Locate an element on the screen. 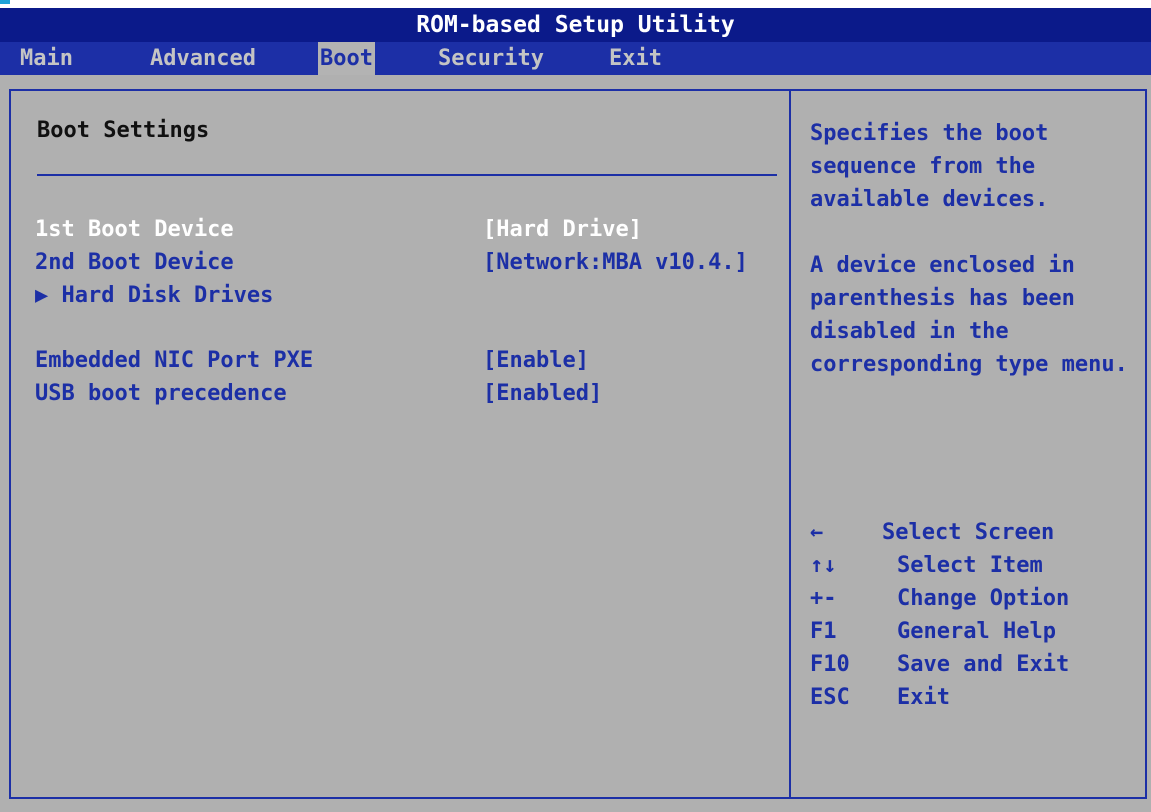 The width and height of the screenshot is (1151, 812). setting-value: [Network:MBA v10.4.] is located at coordinates (615, 263).